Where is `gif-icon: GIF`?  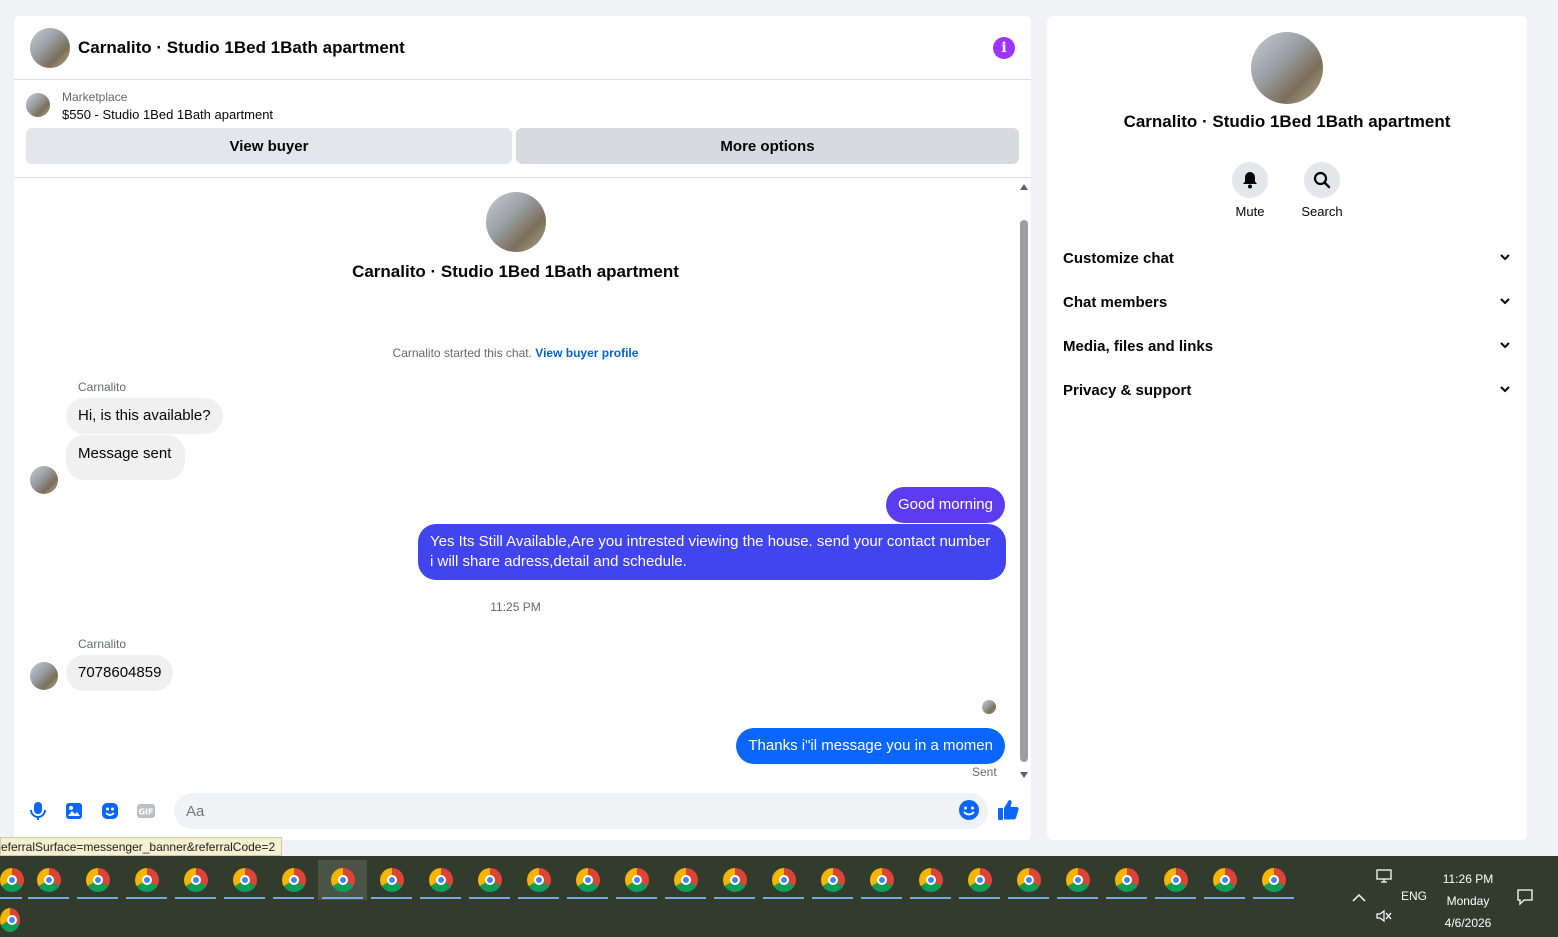
gif-icon: GIF is located at coordinates (146, 811).